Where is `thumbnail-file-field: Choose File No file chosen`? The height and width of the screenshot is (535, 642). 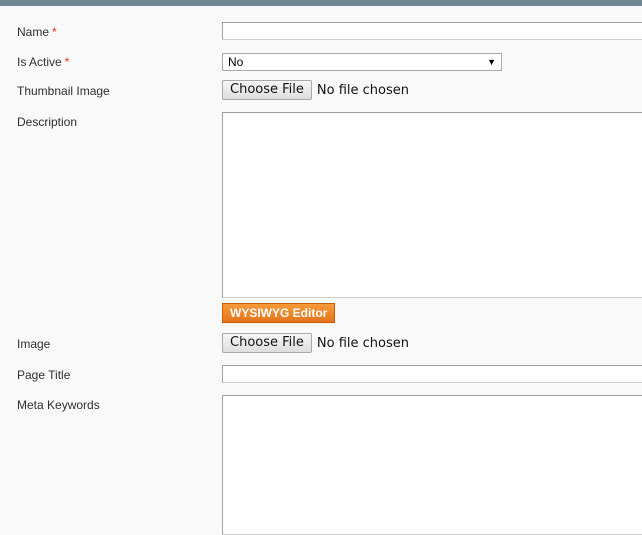
thumbnail-file-field: Choose File No file chosen is located at coordinates (315, 91).